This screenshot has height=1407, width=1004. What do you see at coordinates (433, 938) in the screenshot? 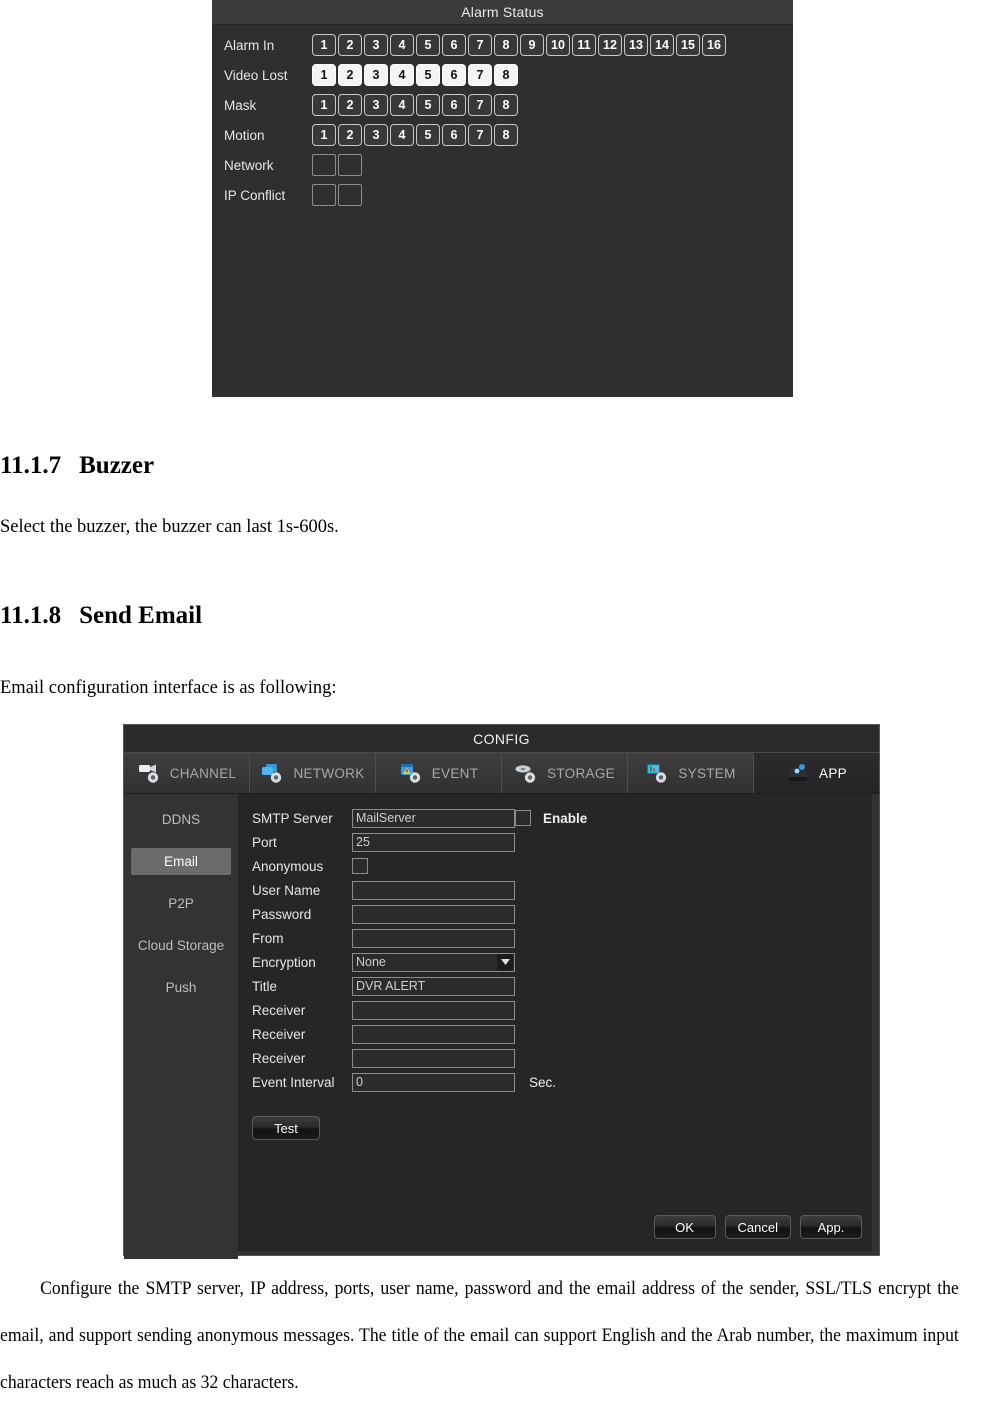
I see `from-input` at bounding box center [433, 938].